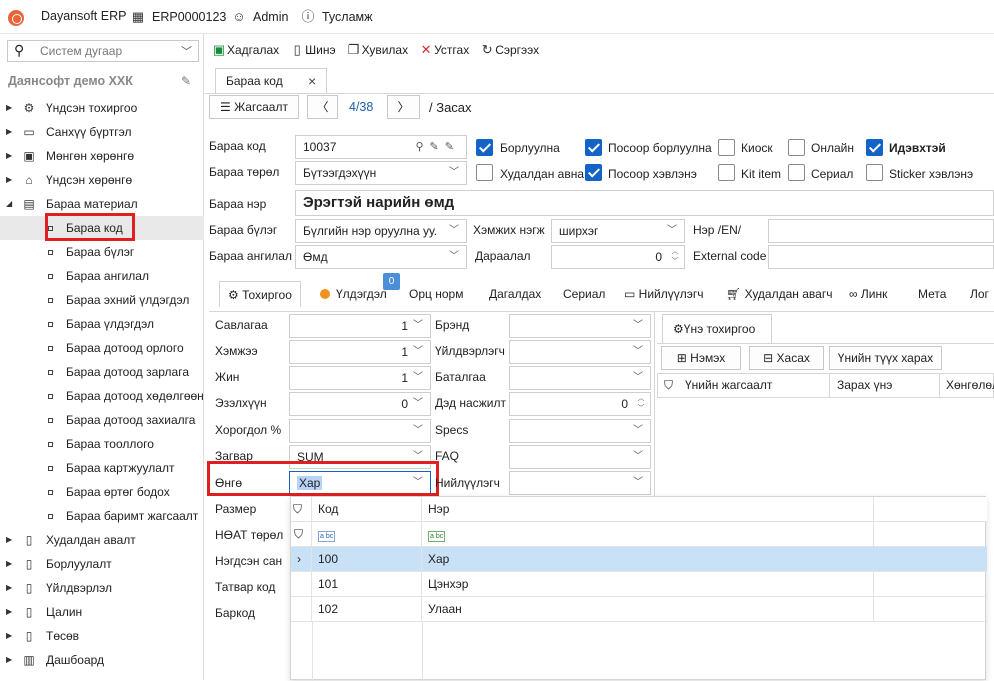 The width and height of the screenshot is (994, 681). Describe the element at coordinates (260, 294) in the screenshot. I see `tab-settings: ⚙ Тохиргоо` at that location.